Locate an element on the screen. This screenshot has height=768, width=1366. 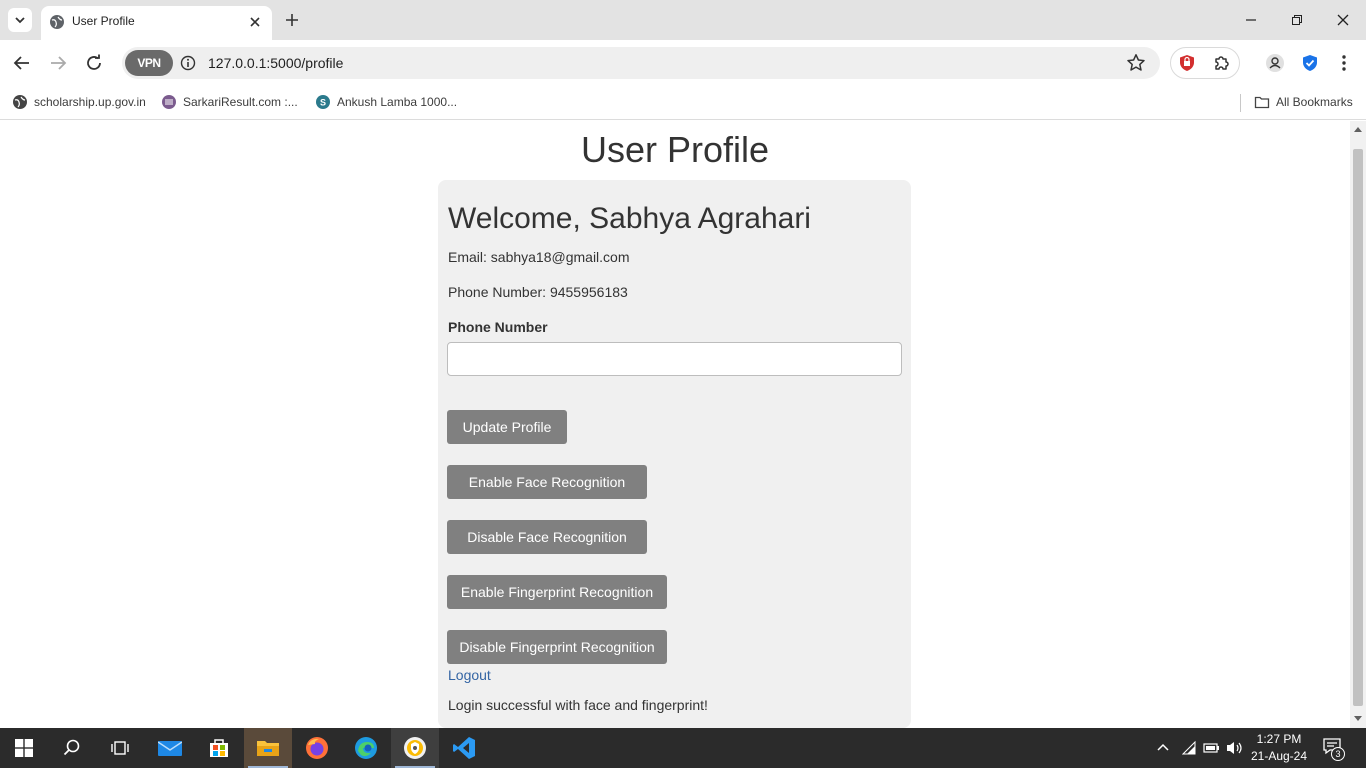
enable-fingerprint-recognition-button: Enable Fingerprint Recognition is located at coordinates (557, 592).